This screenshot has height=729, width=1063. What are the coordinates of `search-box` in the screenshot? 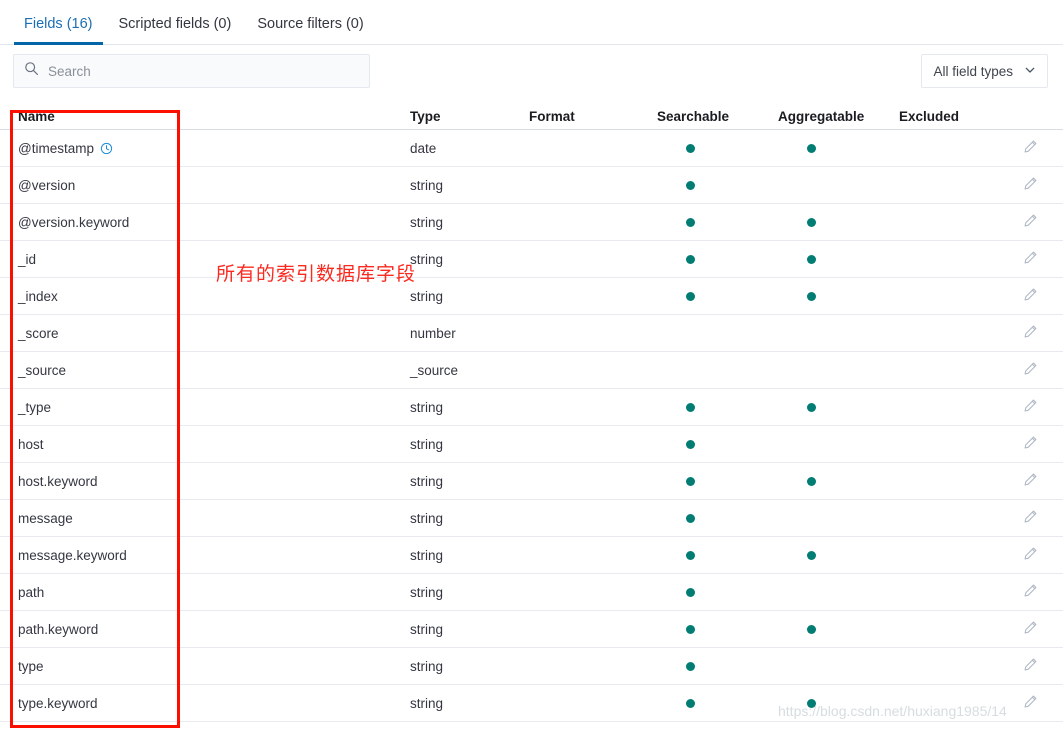 It's located at (191, 71).